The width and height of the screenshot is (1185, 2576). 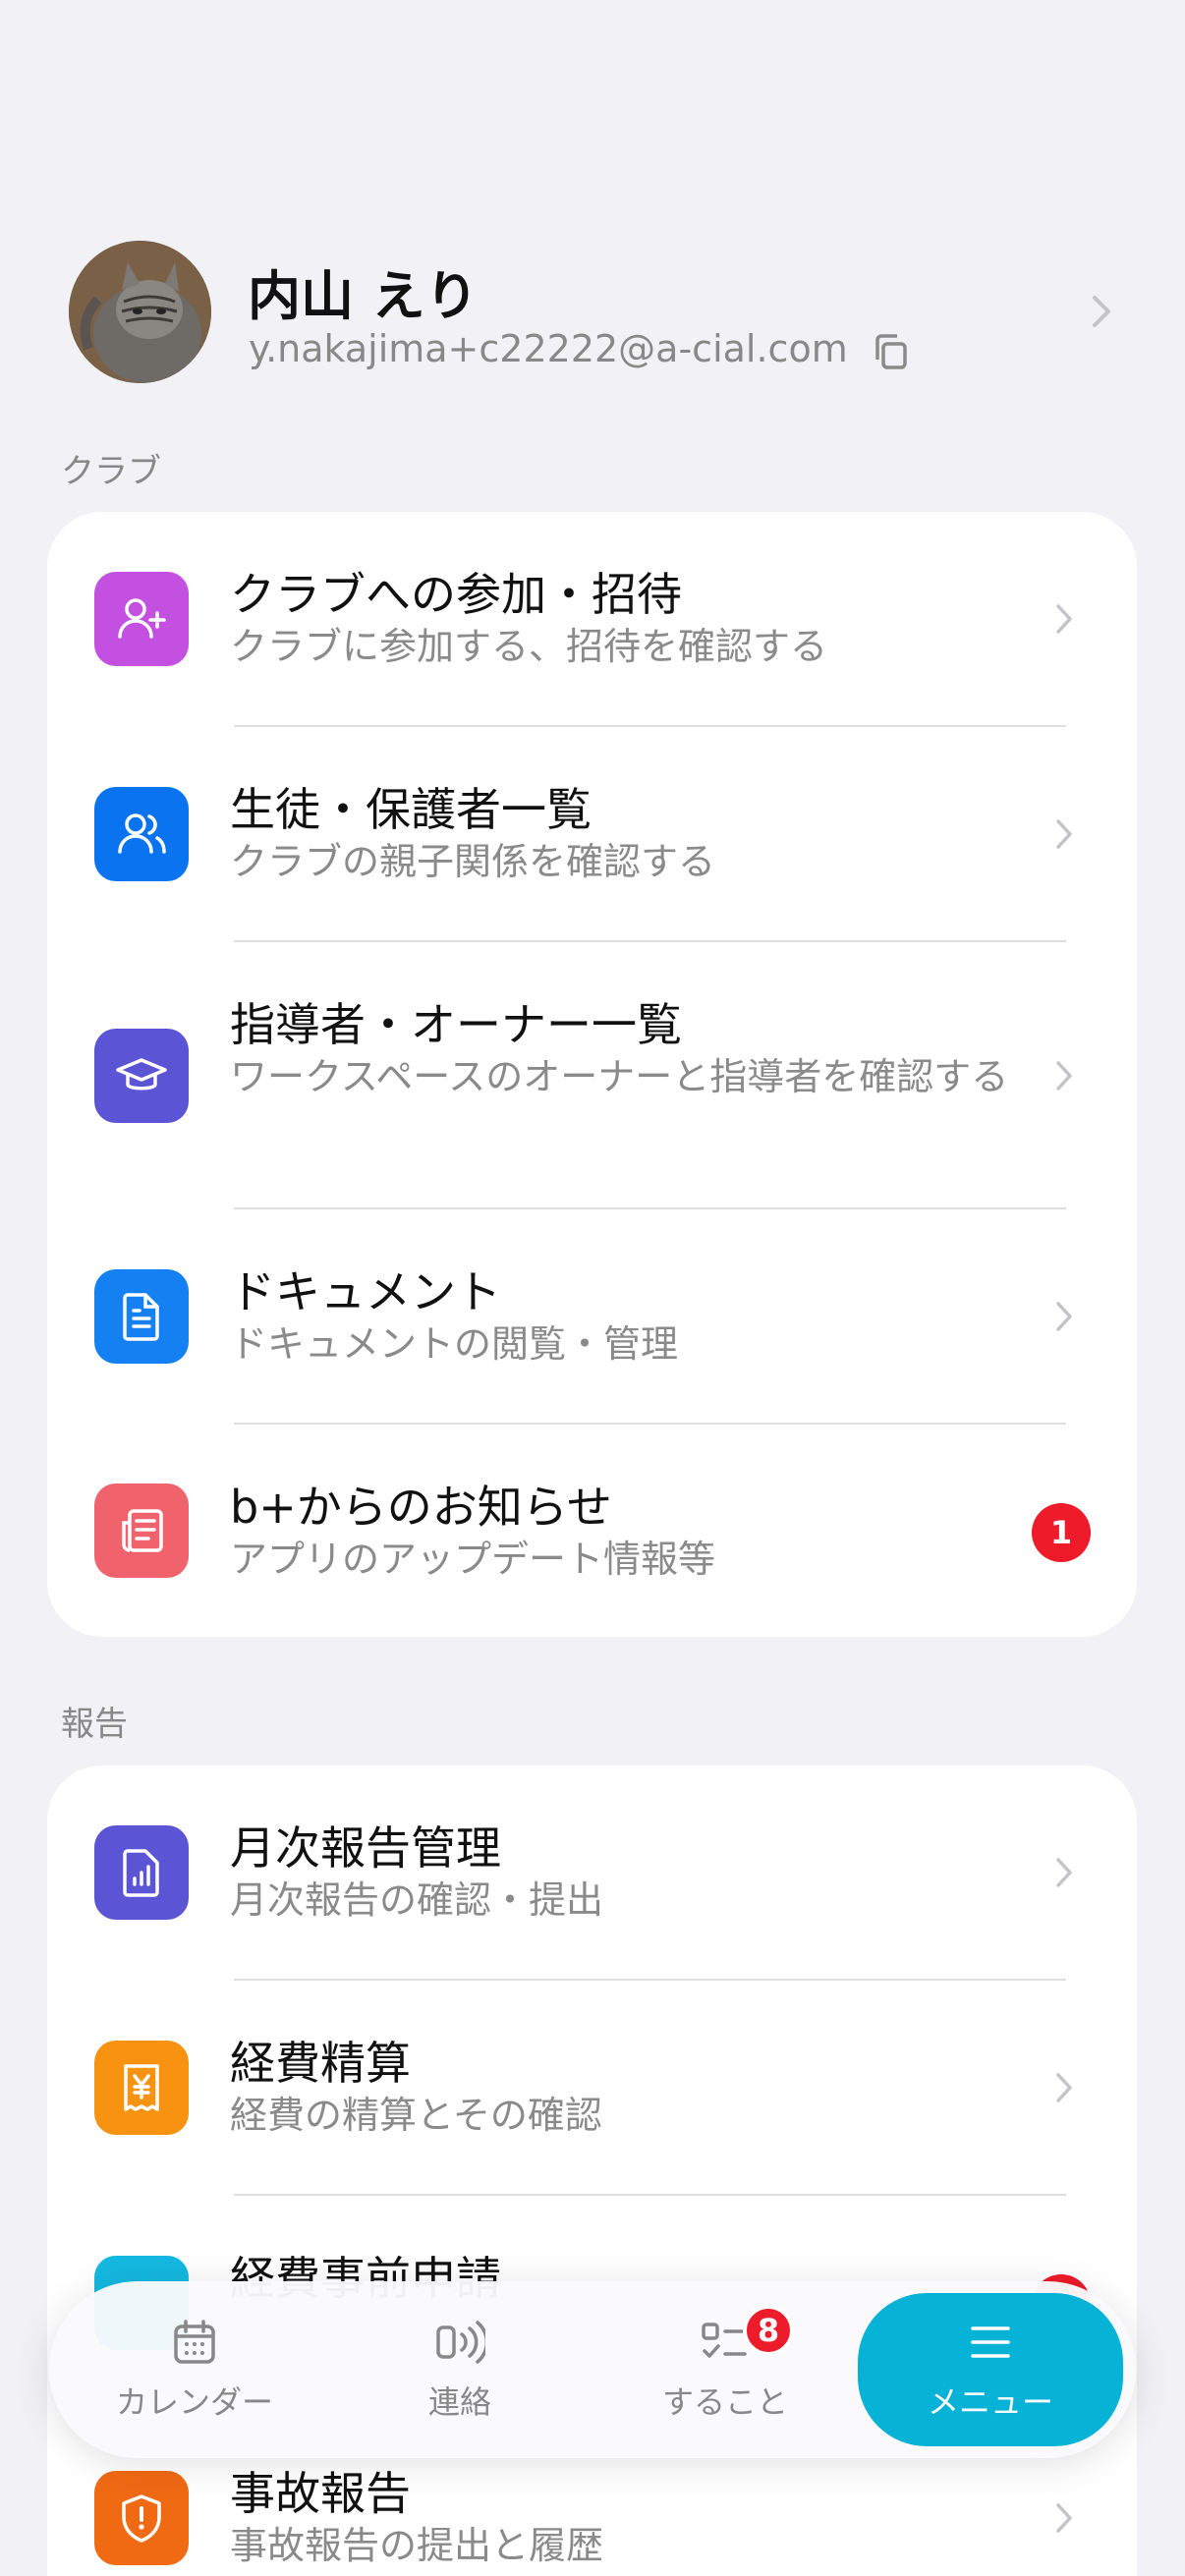 What do you see at coordinates (592, 2088) in the screenshot?
I see `menu-item-expense-settlement: 経費精算 経費の精算とその確認` at bounding box center [592, 2088].